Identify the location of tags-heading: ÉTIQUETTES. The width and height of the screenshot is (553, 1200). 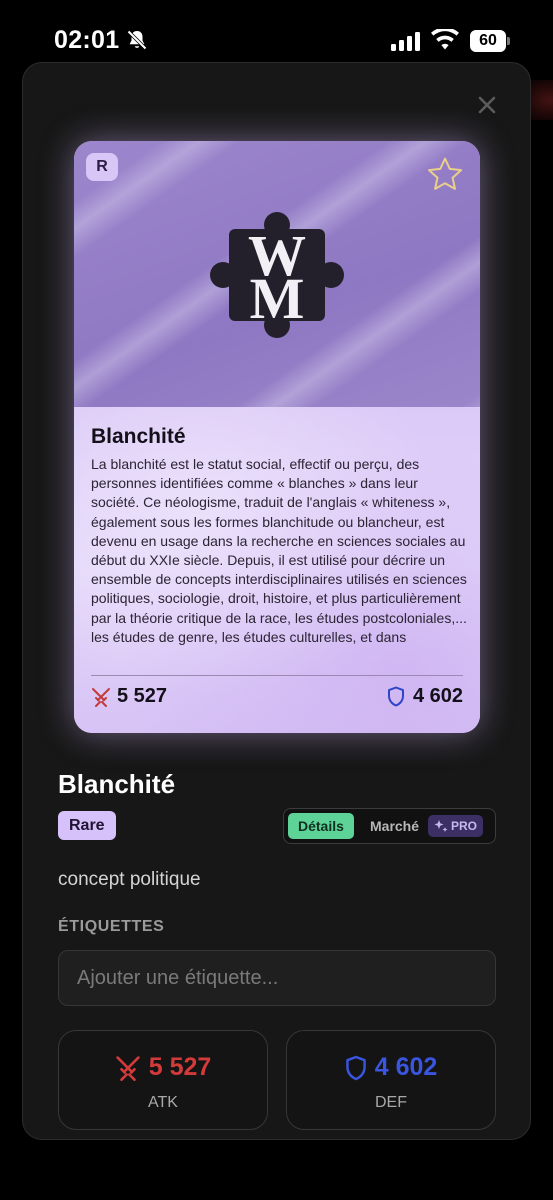
(111, 926).